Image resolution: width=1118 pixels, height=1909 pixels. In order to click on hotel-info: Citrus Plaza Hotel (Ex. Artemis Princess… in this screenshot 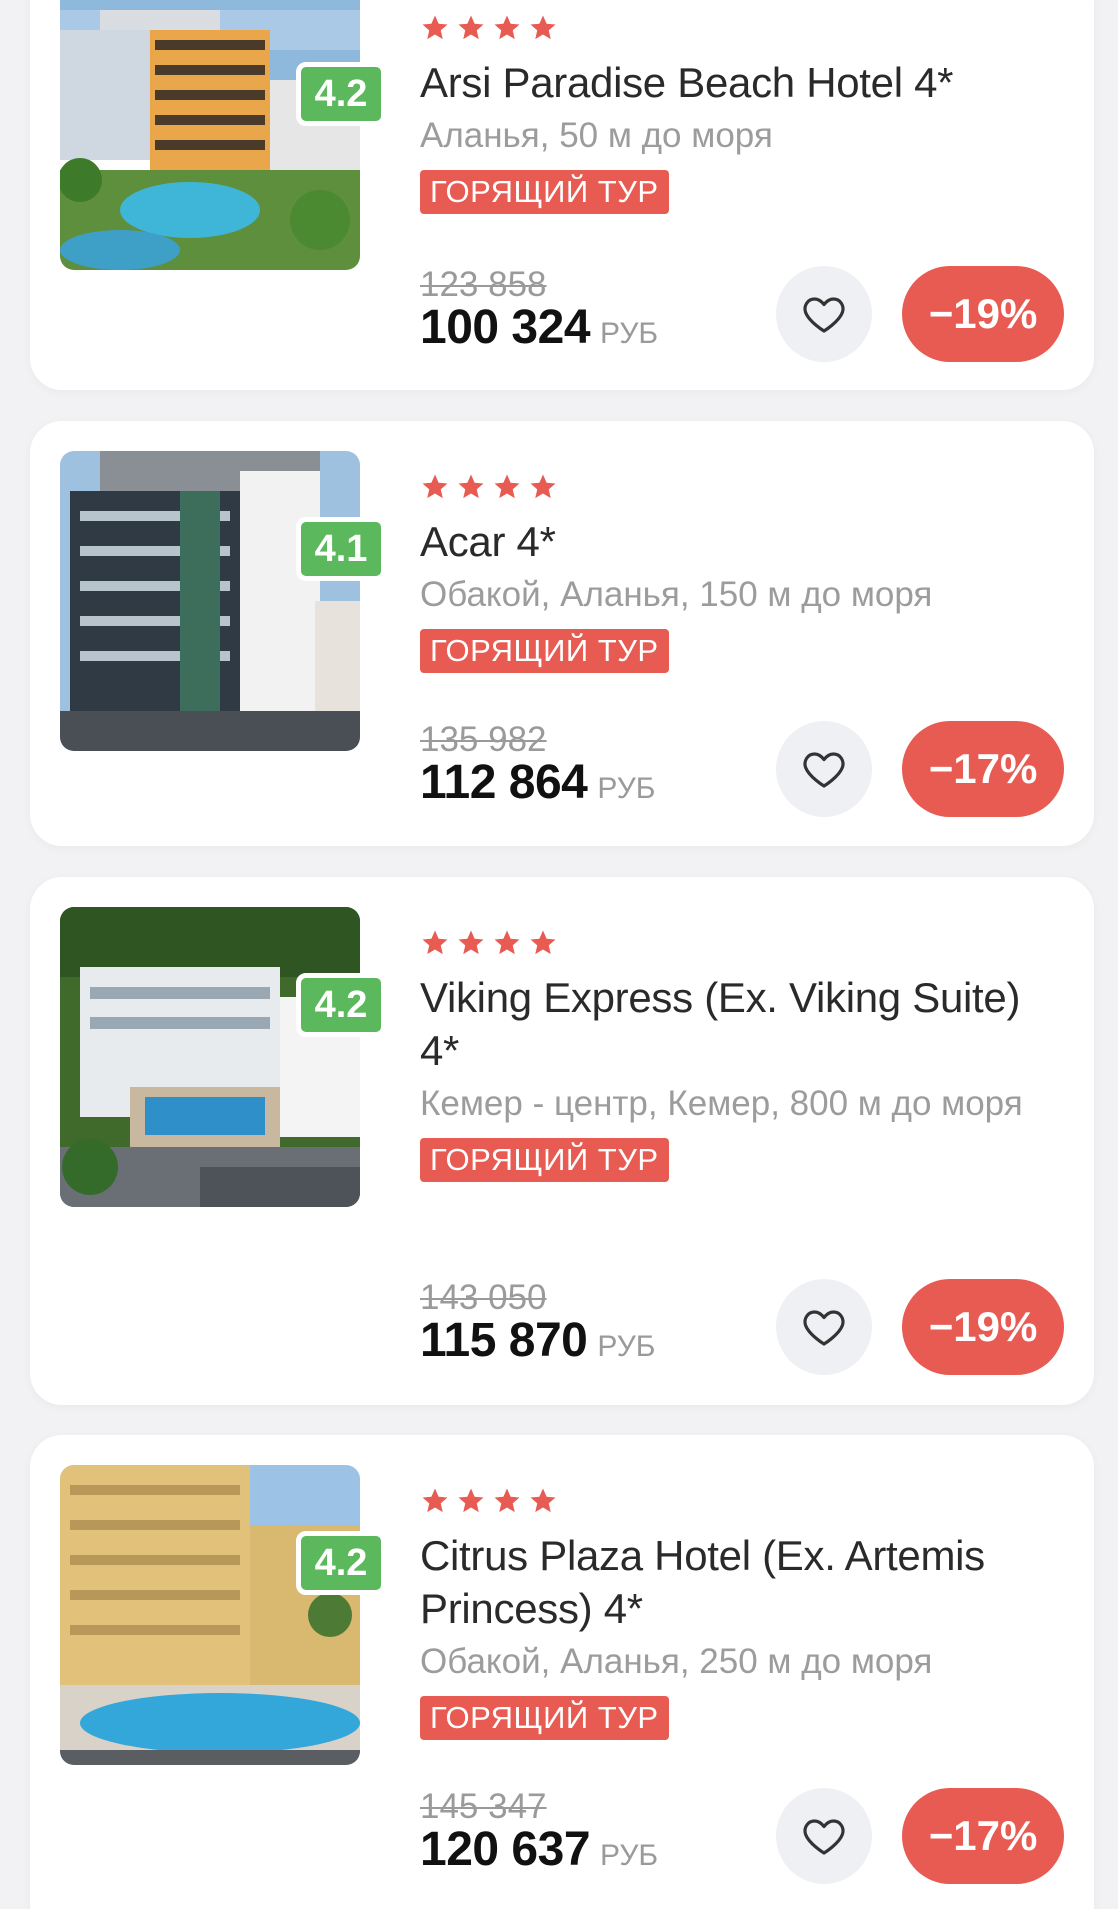, I will do `click(740, 1612)`.